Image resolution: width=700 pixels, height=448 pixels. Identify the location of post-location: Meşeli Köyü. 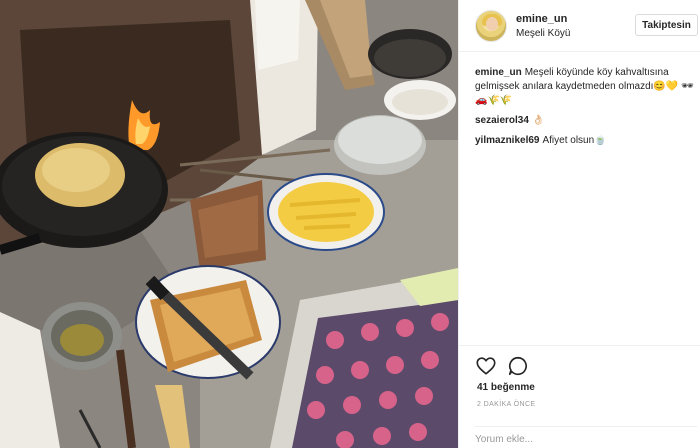
(543, 33).